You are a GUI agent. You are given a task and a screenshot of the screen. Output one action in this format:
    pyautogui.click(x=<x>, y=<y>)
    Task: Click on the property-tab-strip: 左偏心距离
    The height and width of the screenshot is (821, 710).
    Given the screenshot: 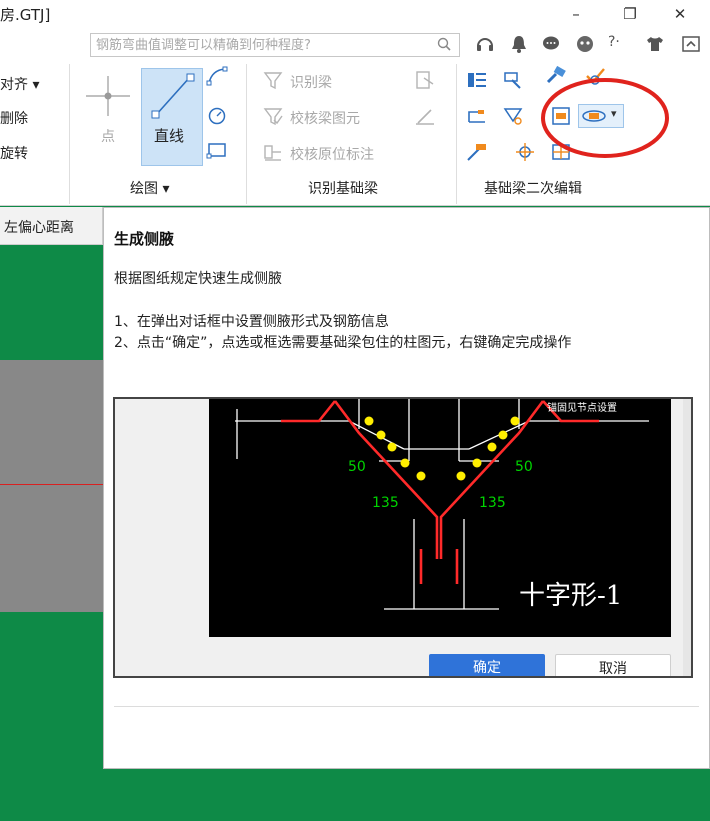 What is the action you would take?
    pyautogui.click(x=51, y=226)
    